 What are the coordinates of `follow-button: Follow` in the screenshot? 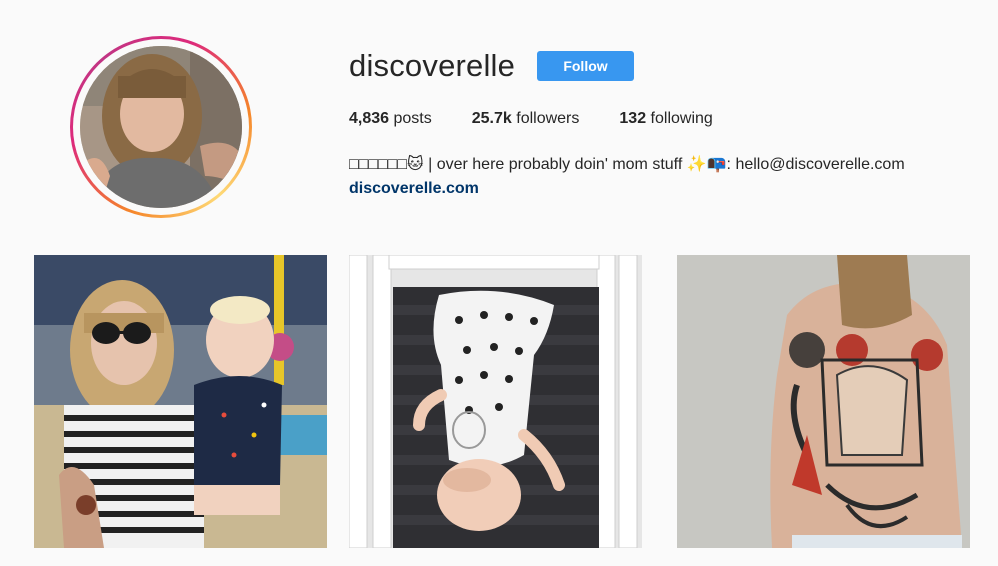 It's located at (585, 66).